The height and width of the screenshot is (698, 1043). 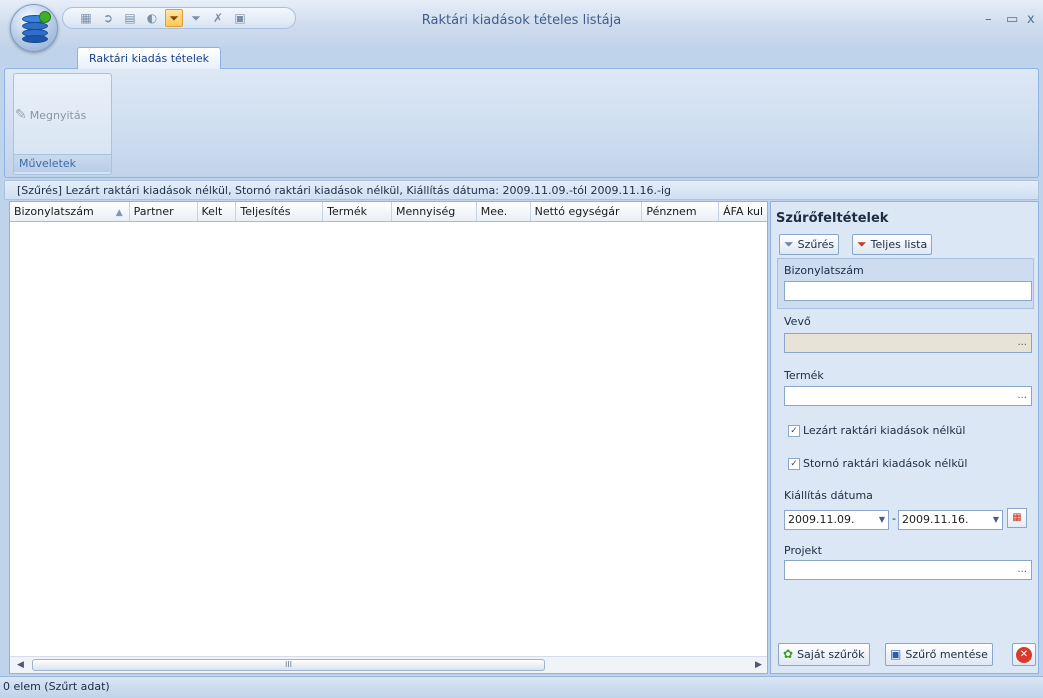 I want to click on filter-remove-icon: ⏷, so click(x=862, y=244).